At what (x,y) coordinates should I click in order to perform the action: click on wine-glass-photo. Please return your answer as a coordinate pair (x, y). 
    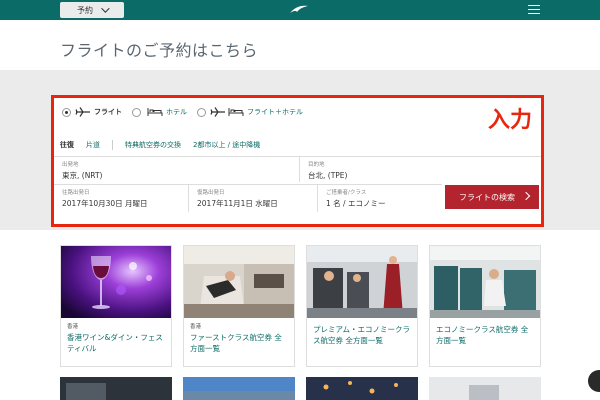
    Looking at the image, I should click on (116, 282).